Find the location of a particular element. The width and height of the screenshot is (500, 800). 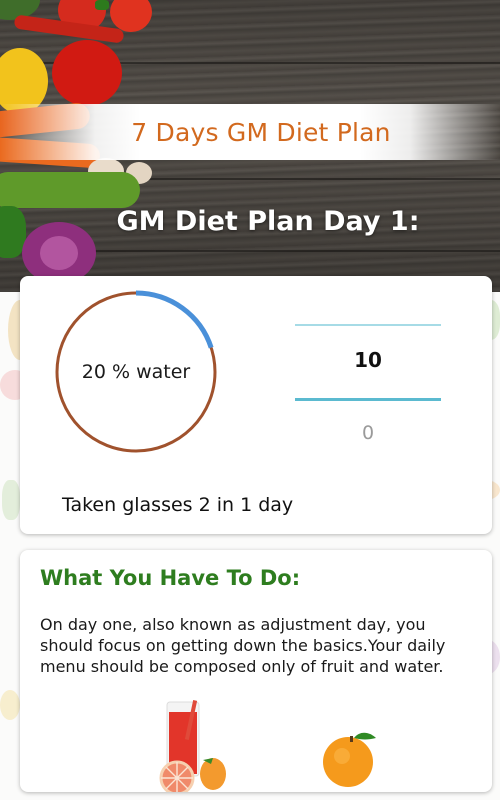

picker-divider-top is located at coordinates (368, 325).